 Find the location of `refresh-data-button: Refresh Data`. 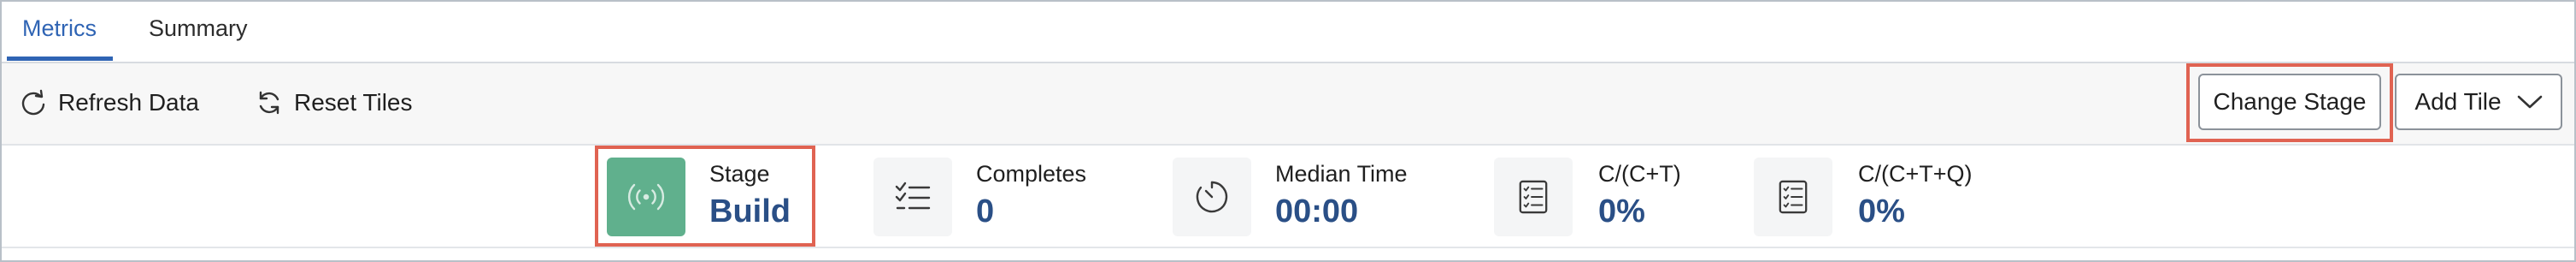

refresh-data-button: Refresh Data is located at coordinates (109, 103).